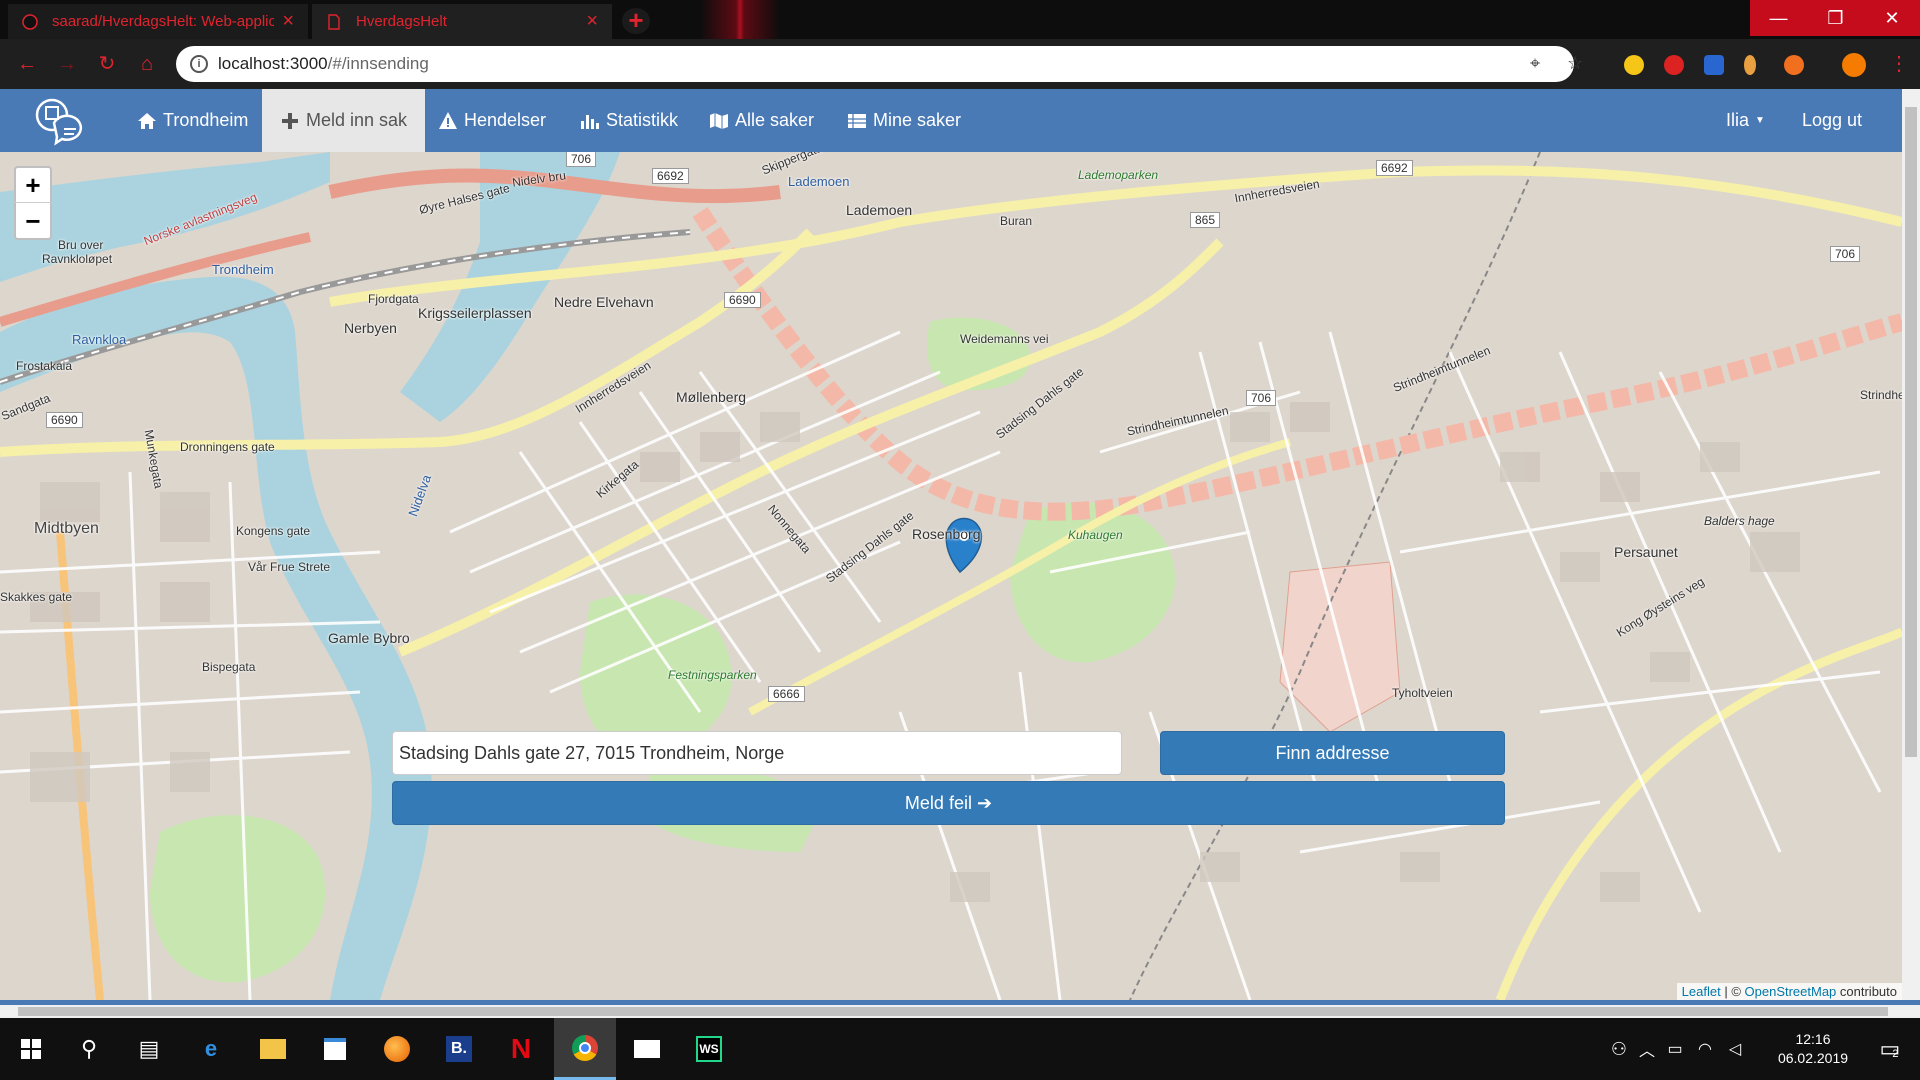 This screenshot has height=1080, width=1920. Describe the element at coordinates (1016, 221) in the screenshot. I see `map-label: Buran` at that location.